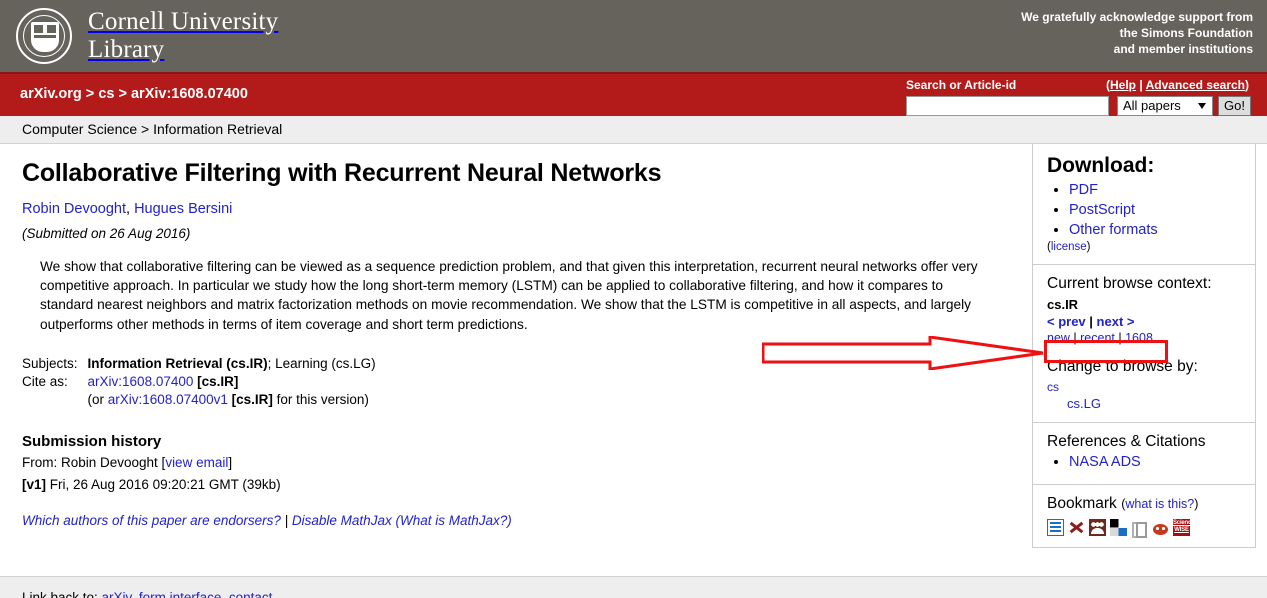 The image size is (1267, 598). What do you see at coordinates (106, 233) in the screenshot?
I see `submitted-date: (Submitted on 26 Aug 2016)` at bounding box center [106, 233].